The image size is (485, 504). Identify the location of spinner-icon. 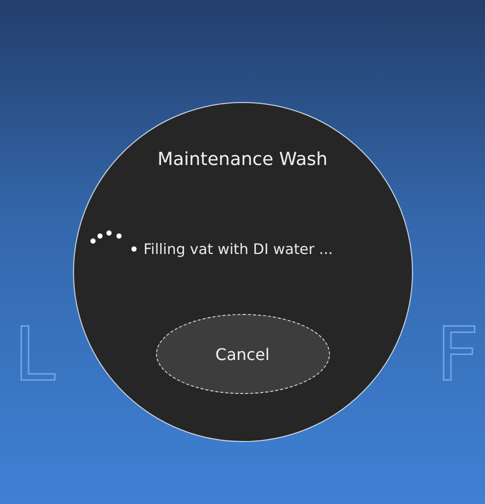
(113, 241).